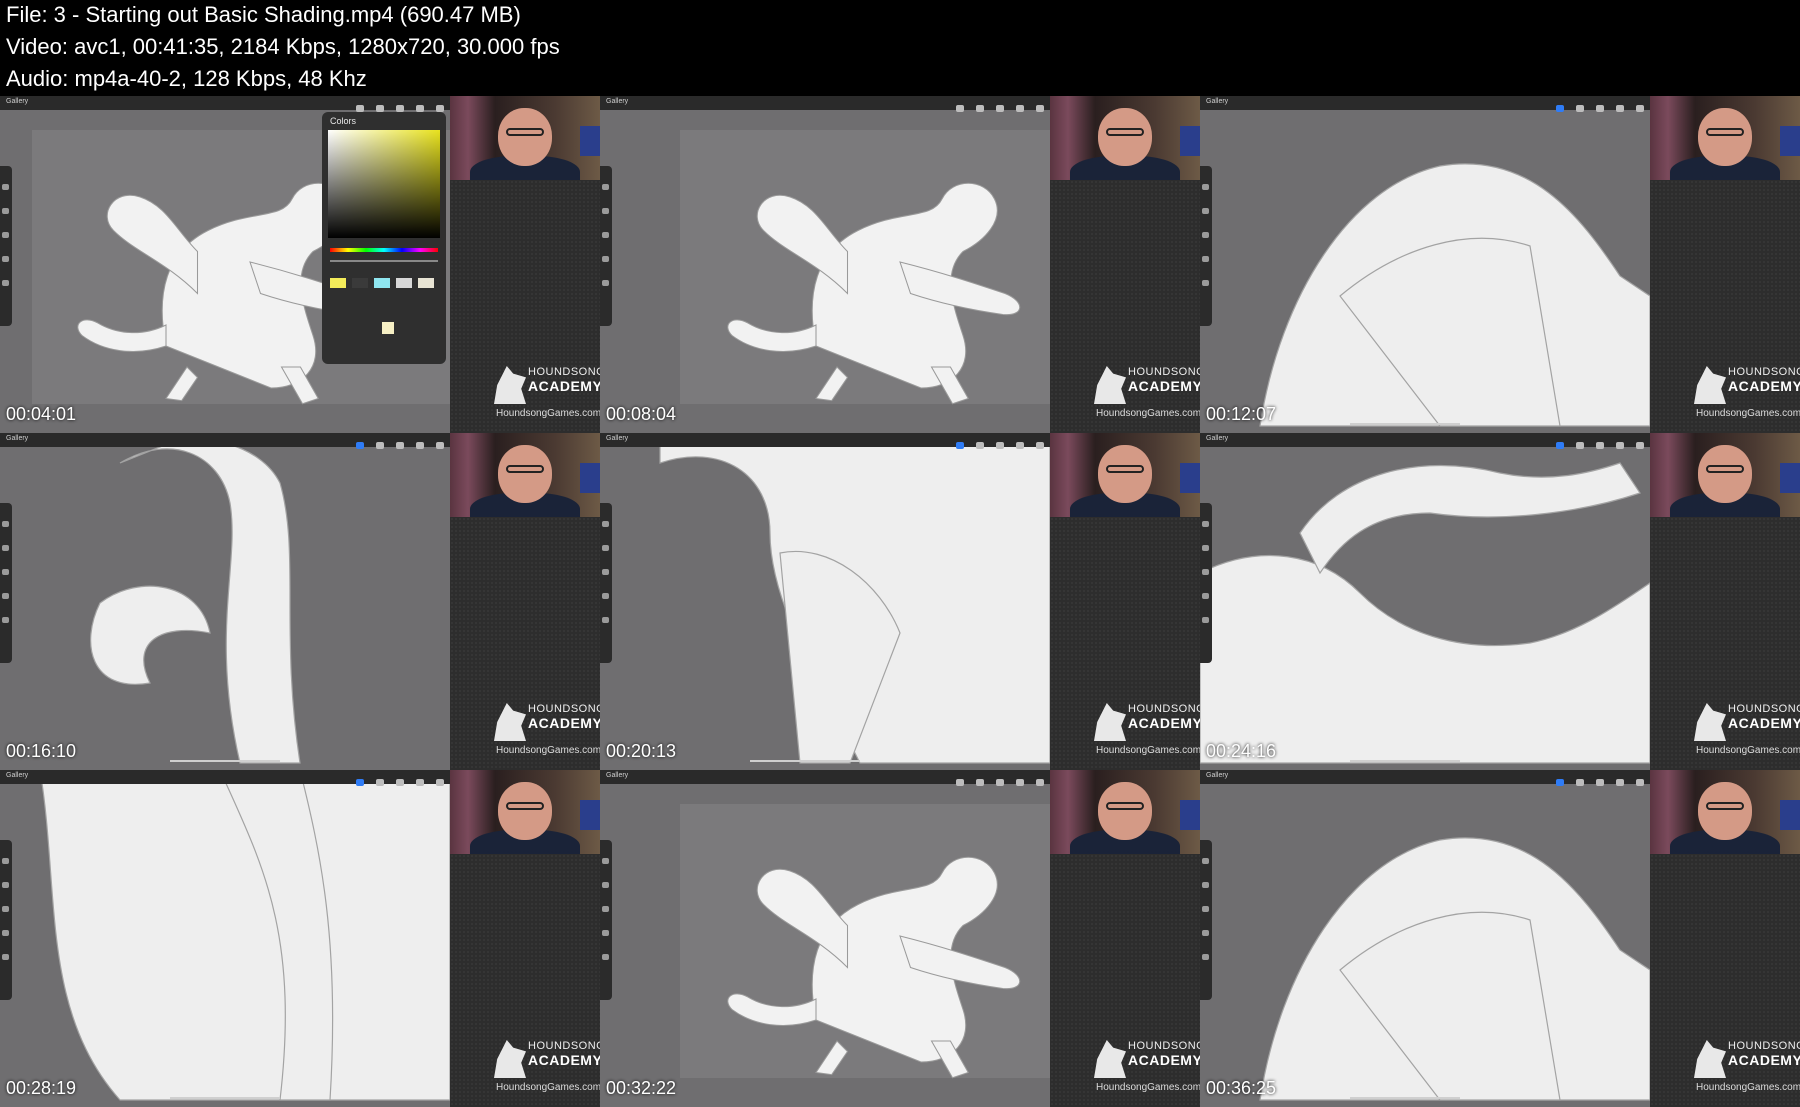 This screenshot has width=1800, height=1107. I want to click on hue-slider, so click(384, 250).